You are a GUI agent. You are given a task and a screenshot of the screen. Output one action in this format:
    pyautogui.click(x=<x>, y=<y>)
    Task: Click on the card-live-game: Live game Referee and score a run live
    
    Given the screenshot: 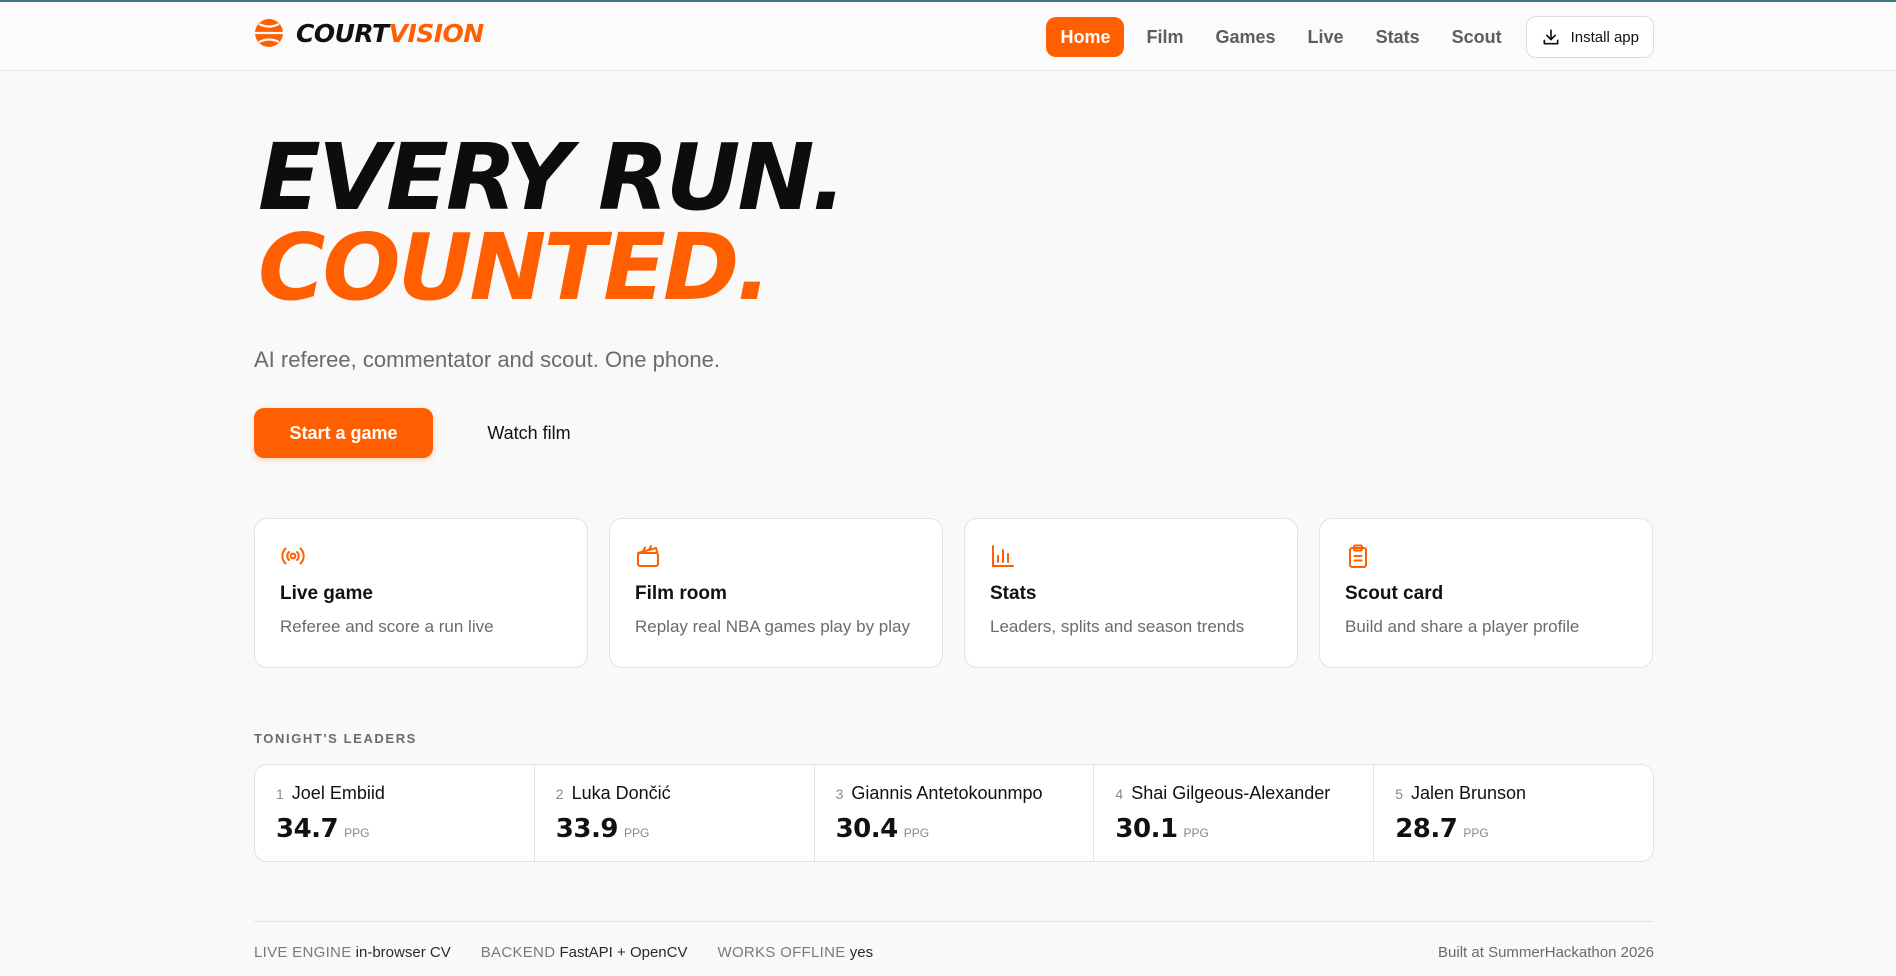 What is the action you would take?
    pyautogui.click(x=421, y=593)
    